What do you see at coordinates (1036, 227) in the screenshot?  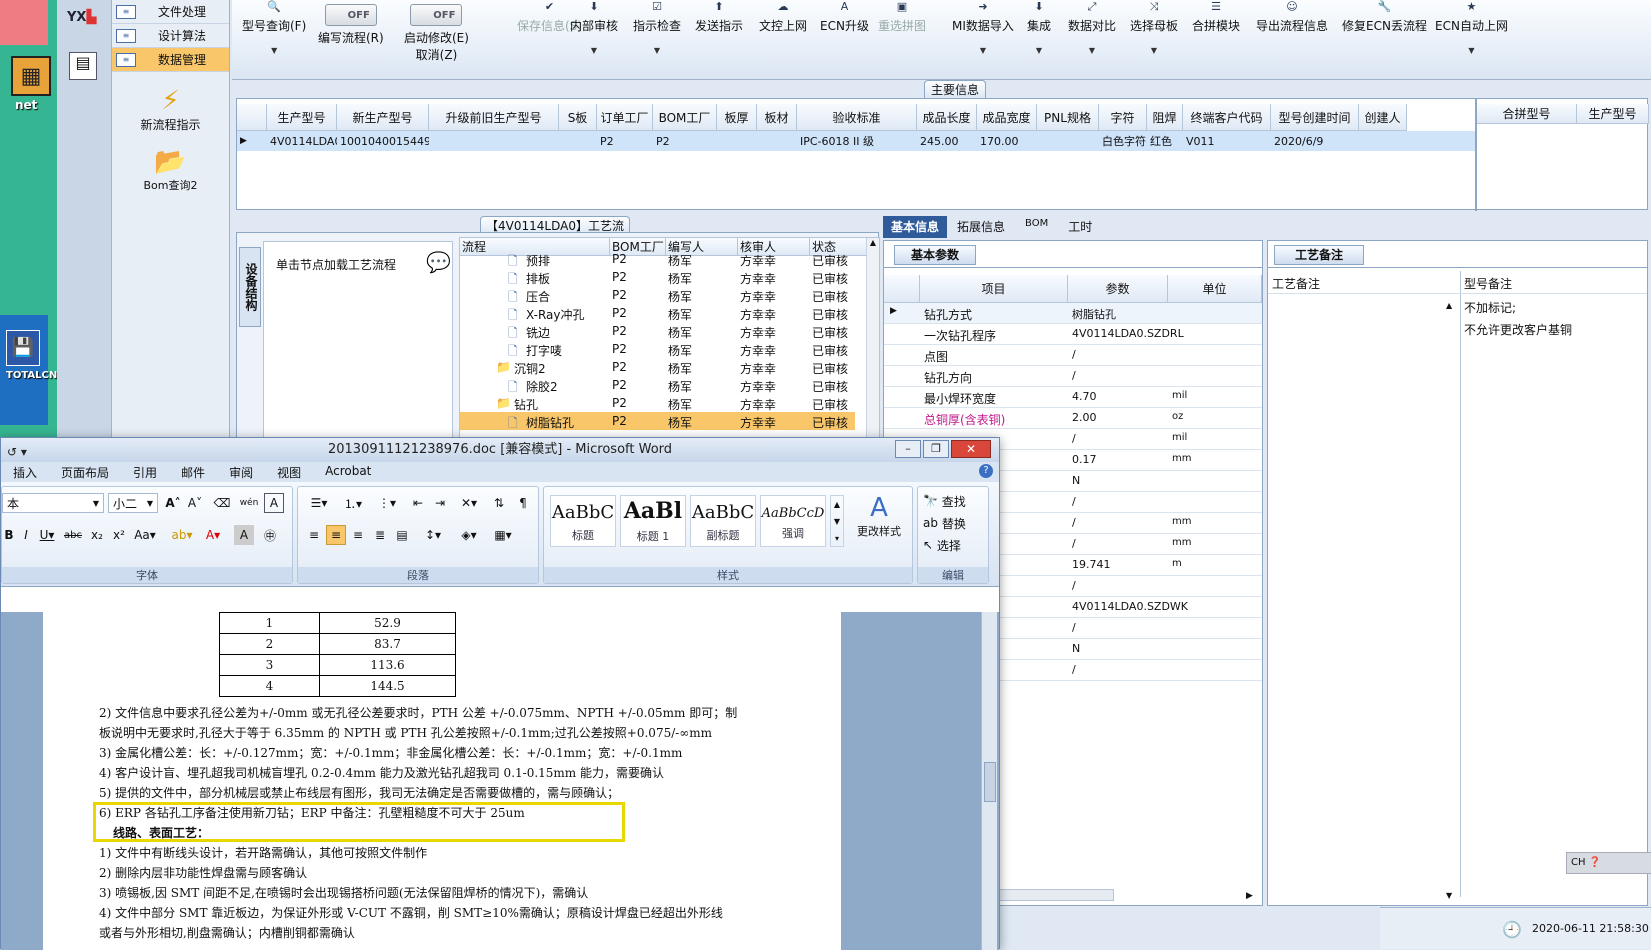 I see `tab-bom: BOM` at bounding box center [1036, 227].